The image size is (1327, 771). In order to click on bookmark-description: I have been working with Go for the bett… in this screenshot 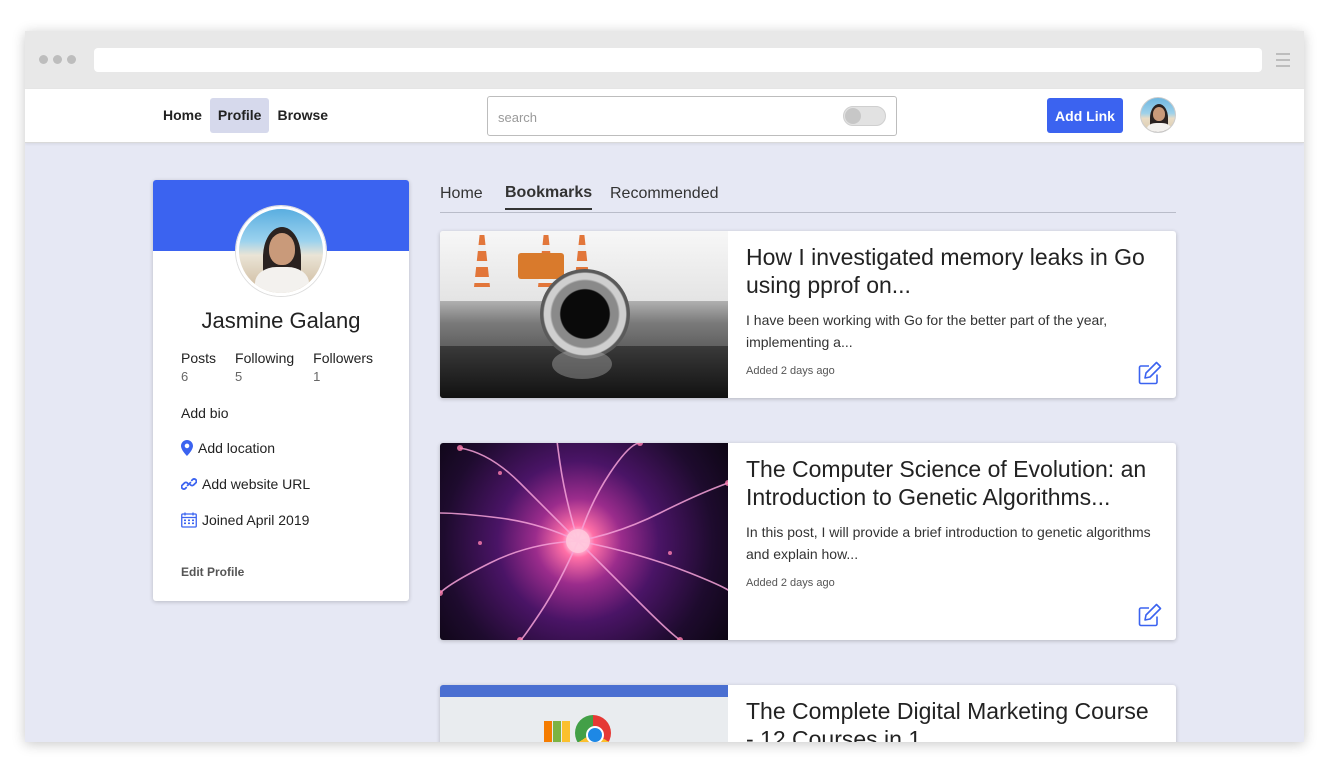, I will do `click(927, 331)`.